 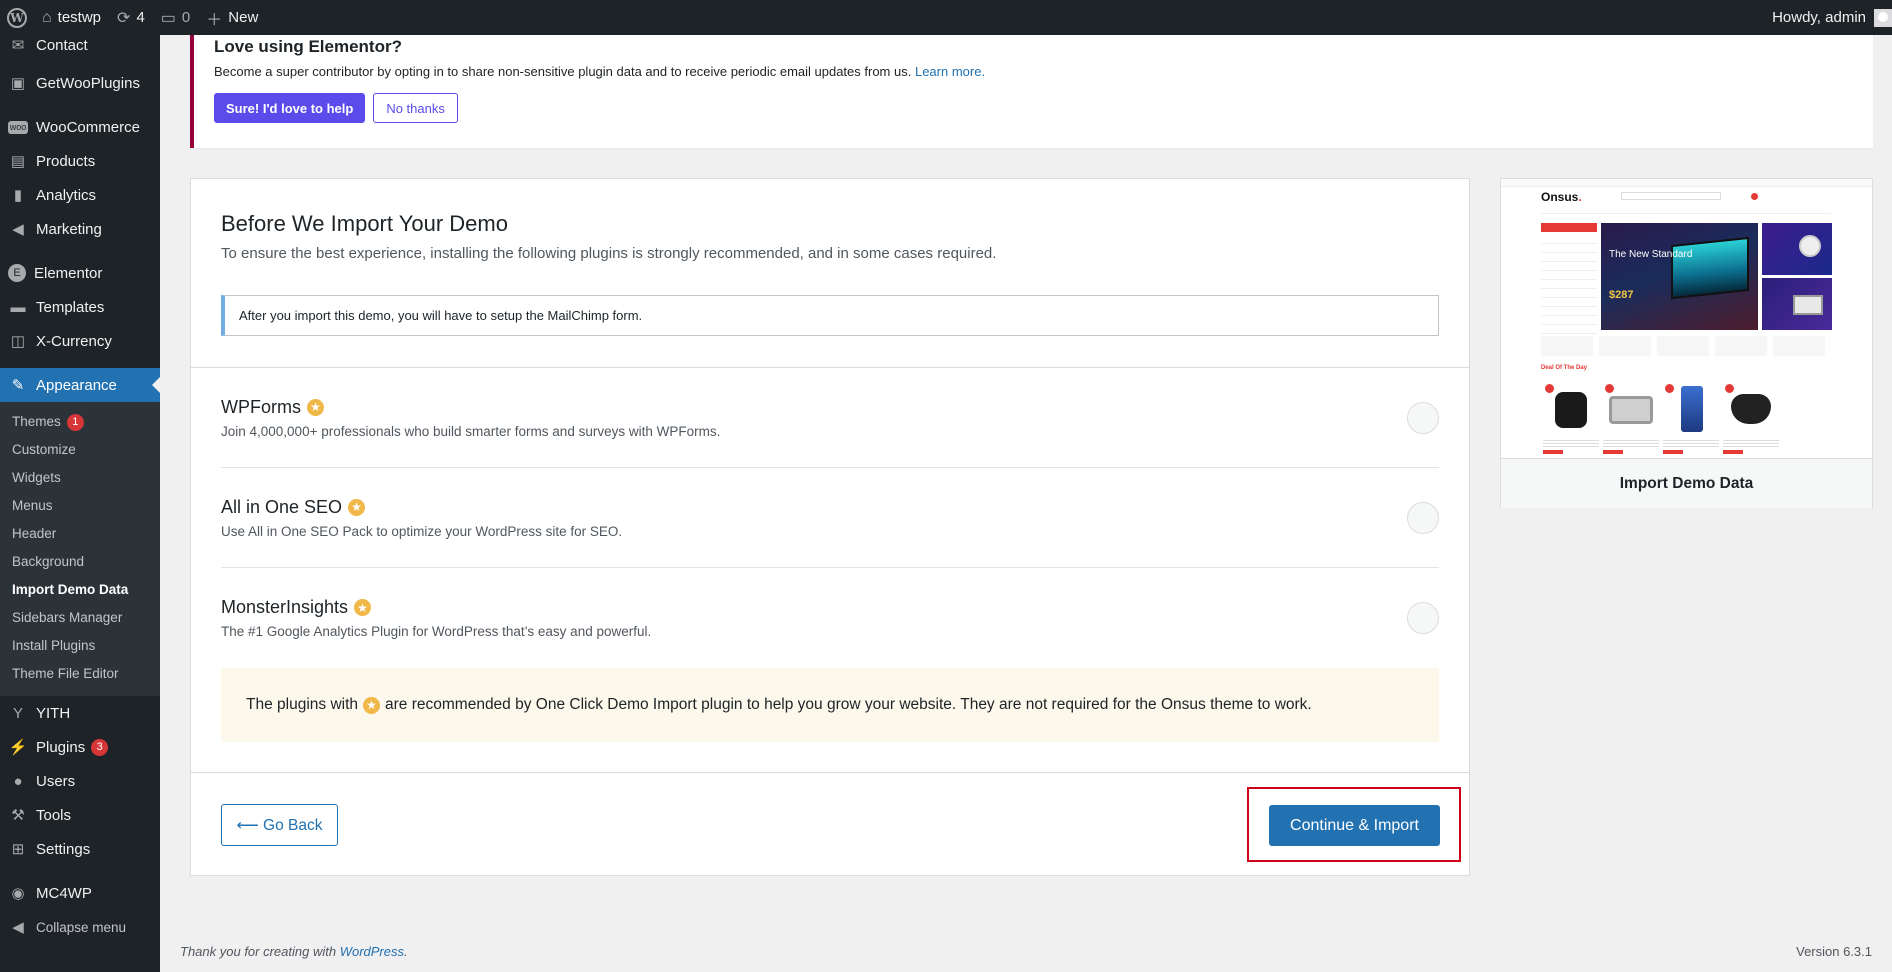 I want to click on menu-x-currency: ◫ X-Currency, so click(x=80, y=341).